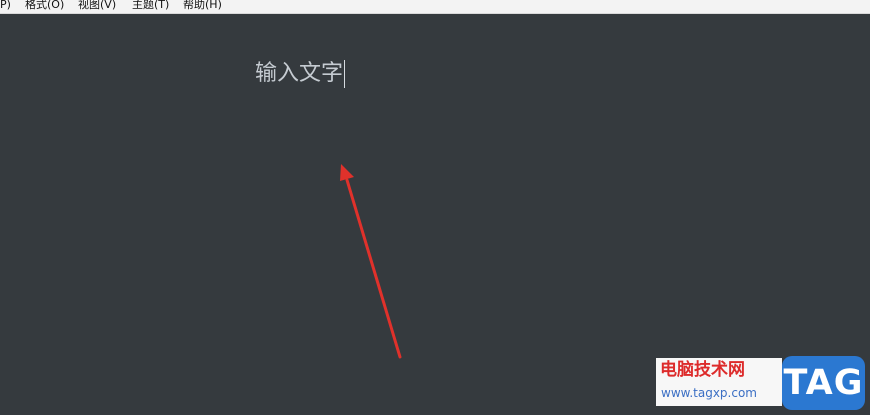 The width and height of the screenshot is (870, 415). What do you see at coordinates (823, 383) in the screenshot?
I see `watermark-badge: TAG` at bounding box center [823, 383].